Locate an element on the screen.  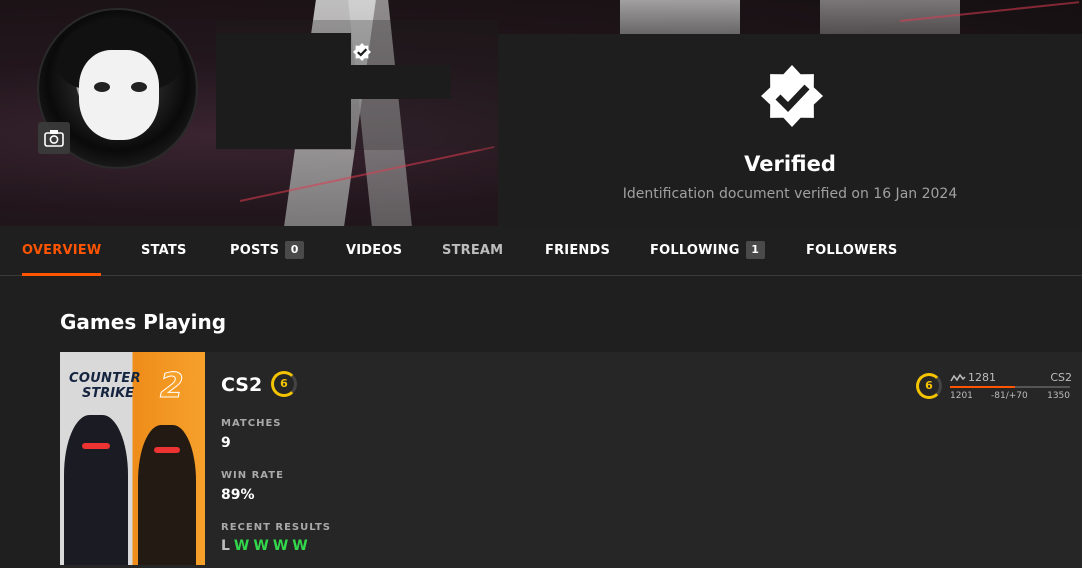
win-rate-value: 89% is located at coordinates (238, 495).